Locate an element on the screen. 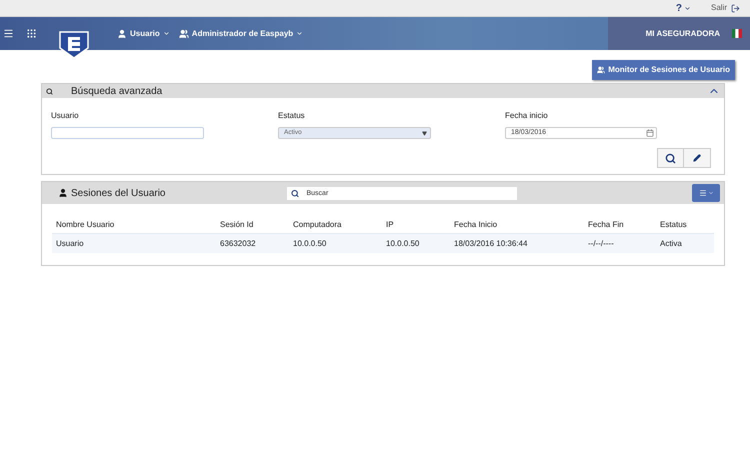 This screenshot has height=461, width=750. column-header: Sesión Id is located at coordinates (237, 225).